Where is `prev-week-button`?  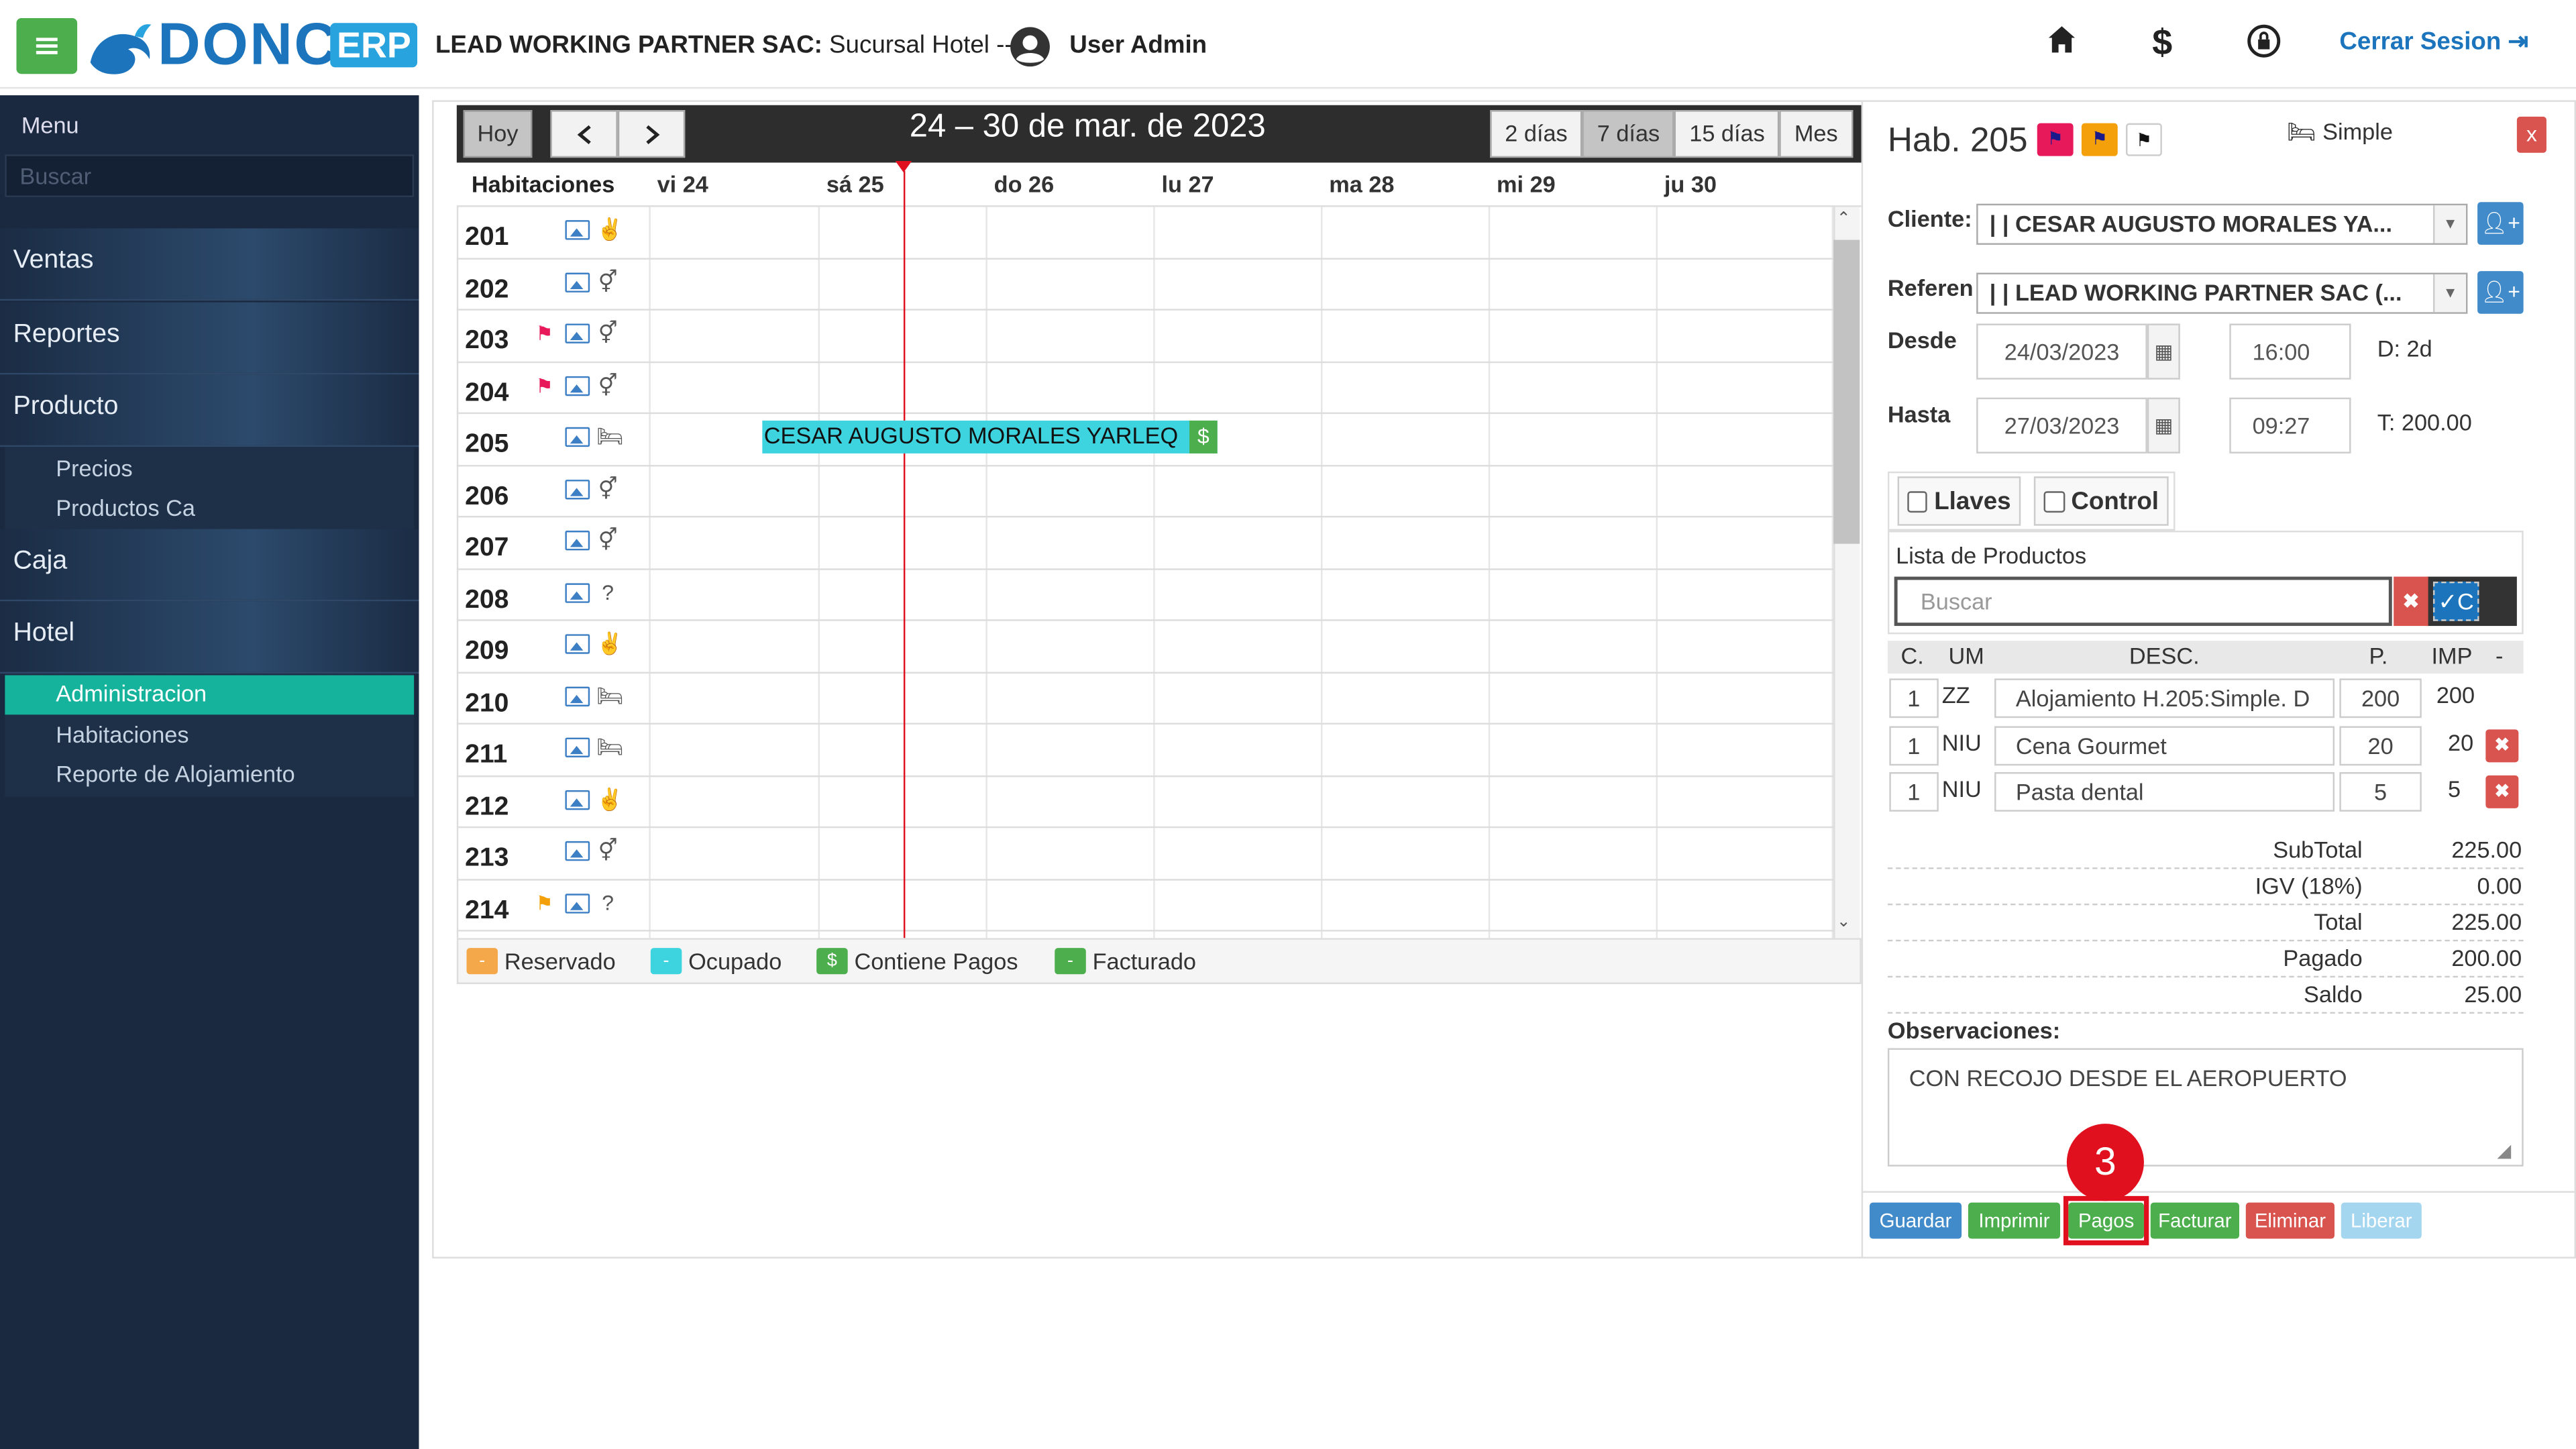
prev-week-button is located at coordinates (584, 134).